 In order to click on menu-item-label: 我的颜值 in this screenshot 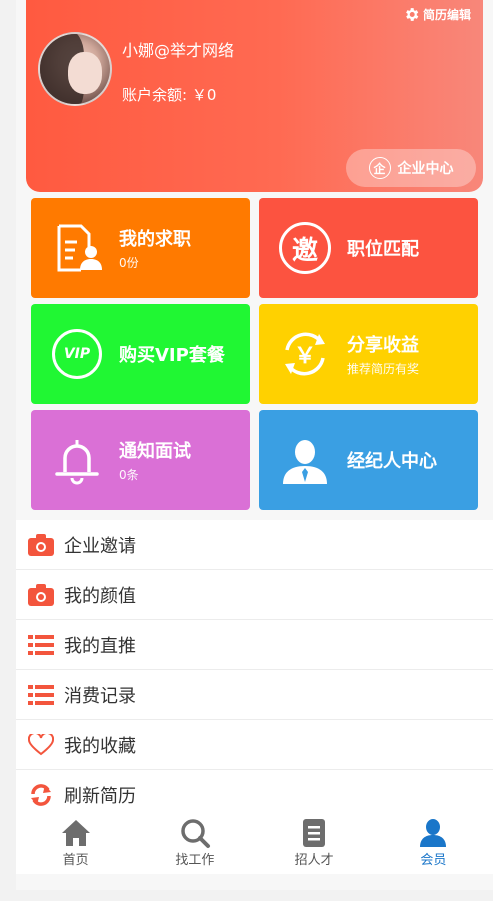, I will do `click(100, 596)`.